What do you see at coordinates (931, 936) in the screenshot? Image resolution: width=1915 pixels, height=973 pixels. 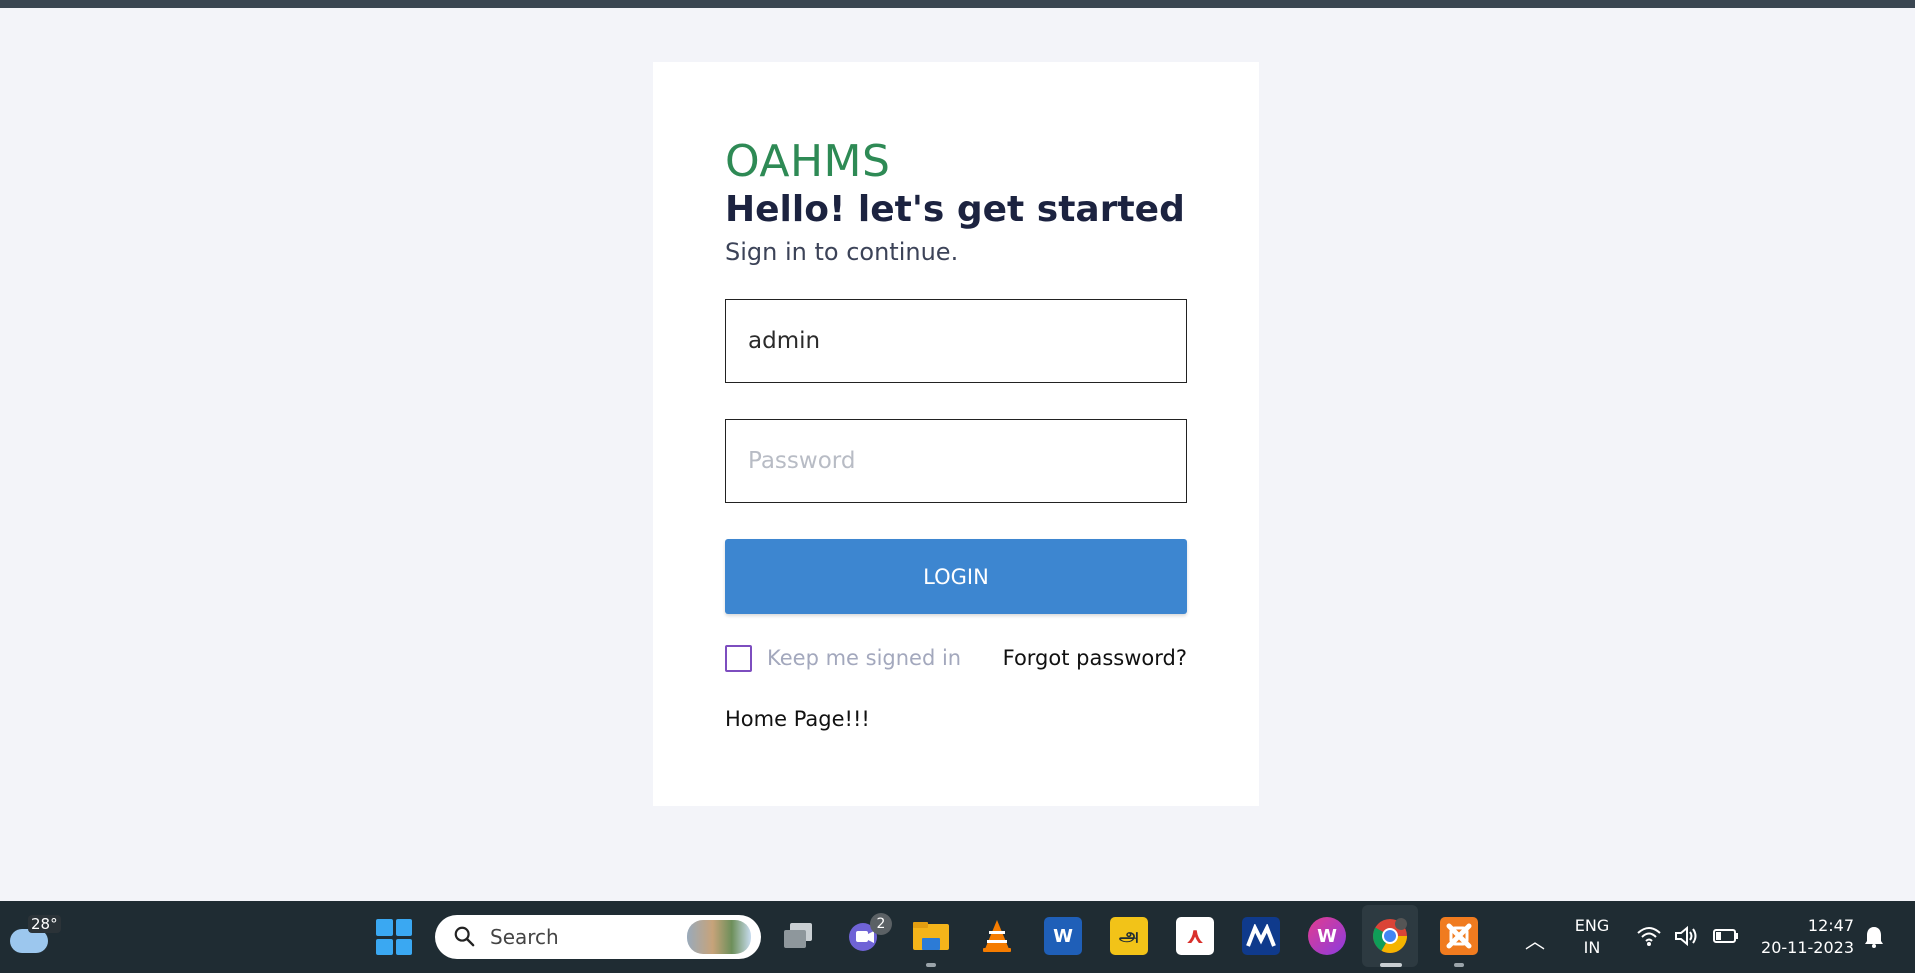 I see `file-explorer-icon` at bounding box center [931, 936].